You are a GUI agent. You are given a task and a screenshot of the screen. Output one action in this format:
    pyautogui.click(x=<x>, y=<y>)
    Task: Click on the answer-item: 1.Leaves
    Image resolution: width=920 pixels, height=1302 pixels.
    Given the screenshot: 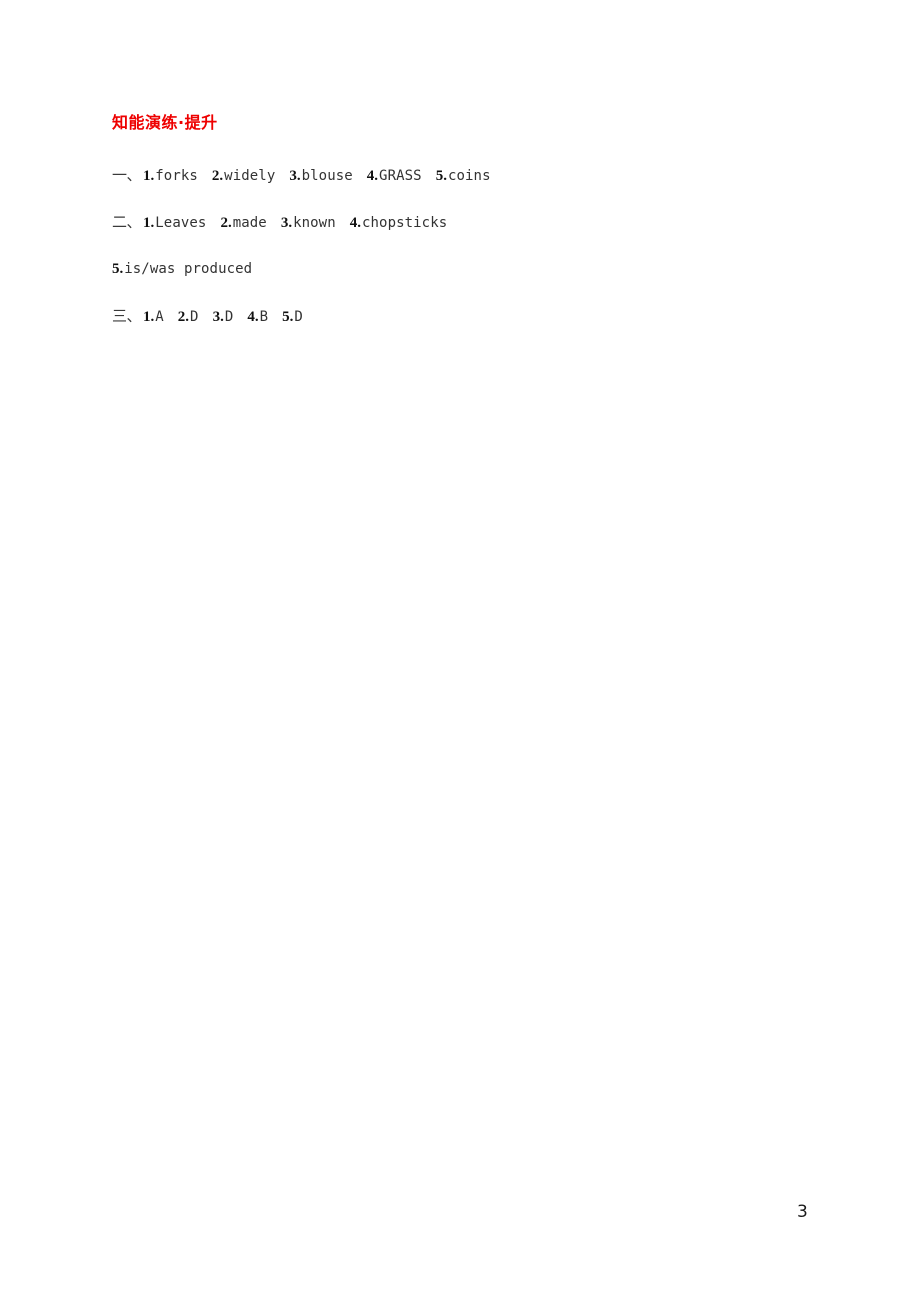 What is the action you would take?
    pyautogui.click(x=174, y=223)
    